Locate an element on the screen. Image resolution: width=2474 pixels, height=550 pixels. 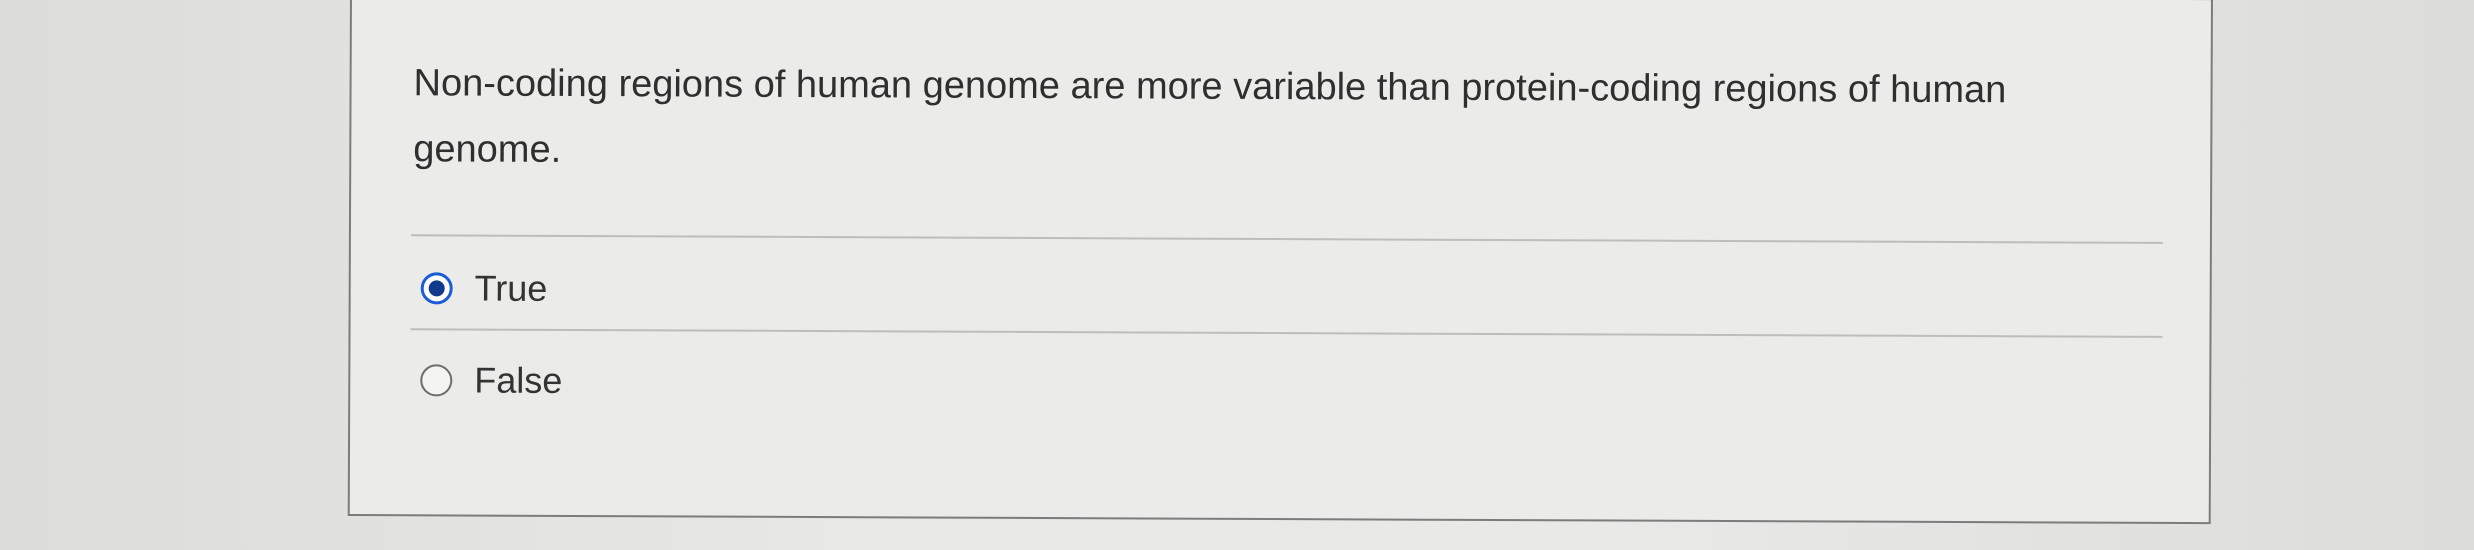
radio-button-selected-icon is located at coordinates (436, 288).